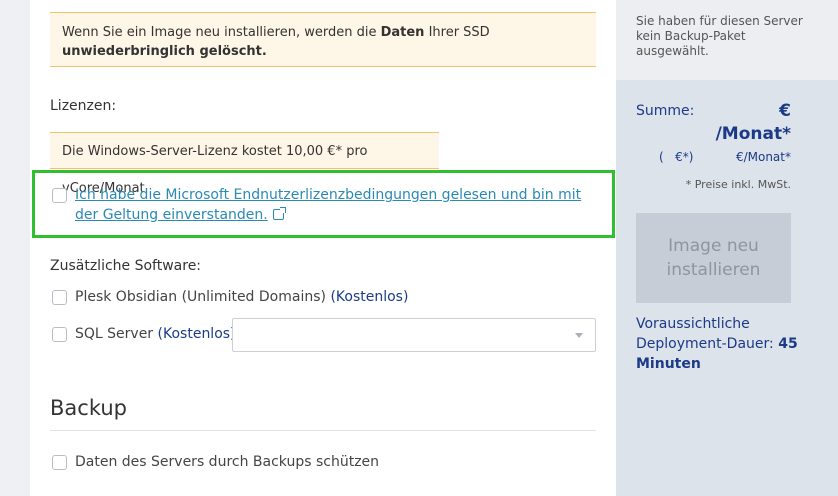  I want to click on warning-text-mid: Ihrer SSD, so click(457, 32).